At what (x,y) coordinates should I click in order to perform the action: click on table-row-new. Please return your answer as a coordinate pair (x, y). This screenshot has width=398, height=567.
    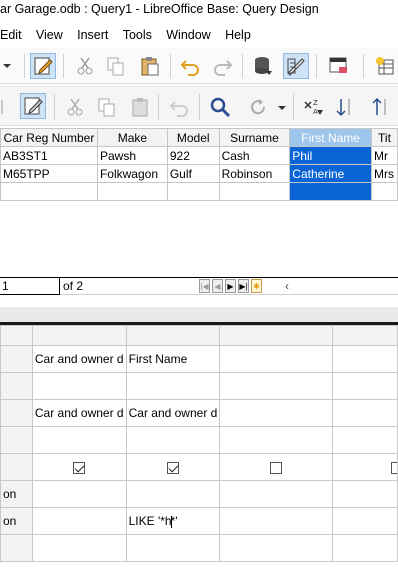
    Looking at the image, I should click on (199, 191).